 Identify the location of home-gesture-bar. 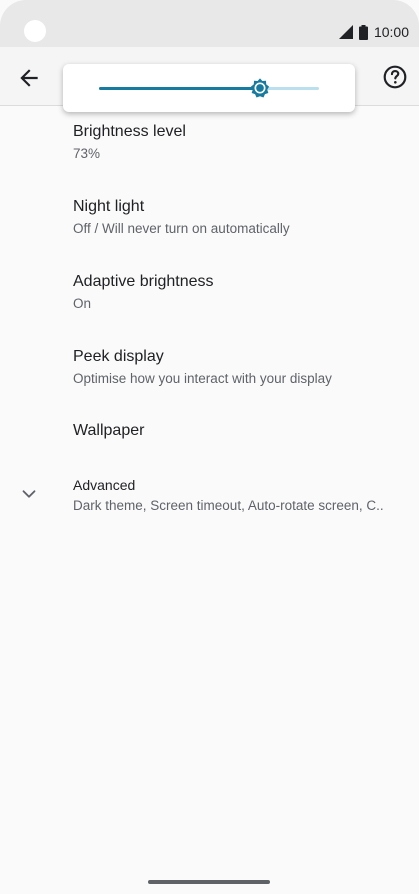
(209, 882).